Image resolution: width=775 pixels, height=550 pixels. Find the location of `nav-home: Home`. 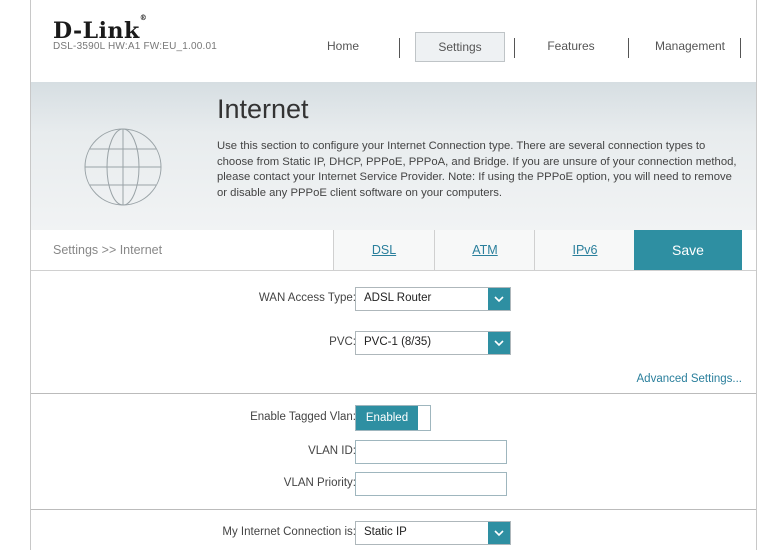

nav-home: Home is located at coordinates (343, 46).